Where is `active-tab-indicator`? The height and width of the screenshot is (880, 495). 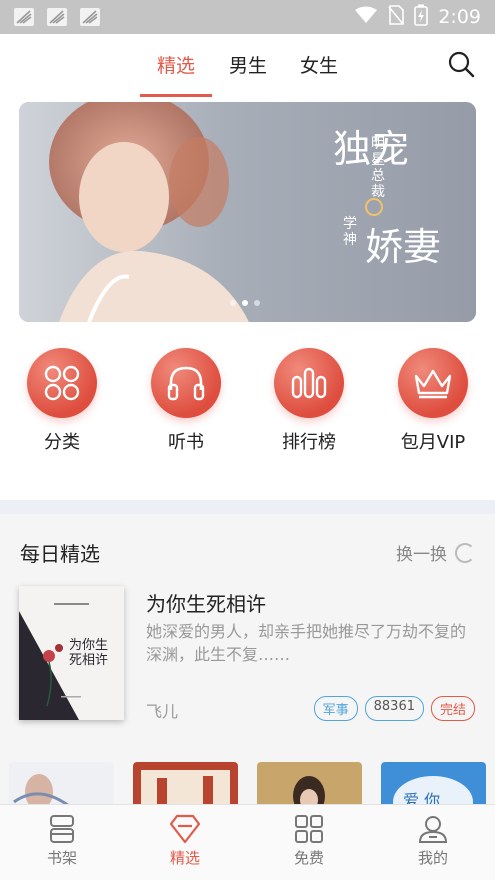
active-tab-indicator is located at coordinates (176, 95).